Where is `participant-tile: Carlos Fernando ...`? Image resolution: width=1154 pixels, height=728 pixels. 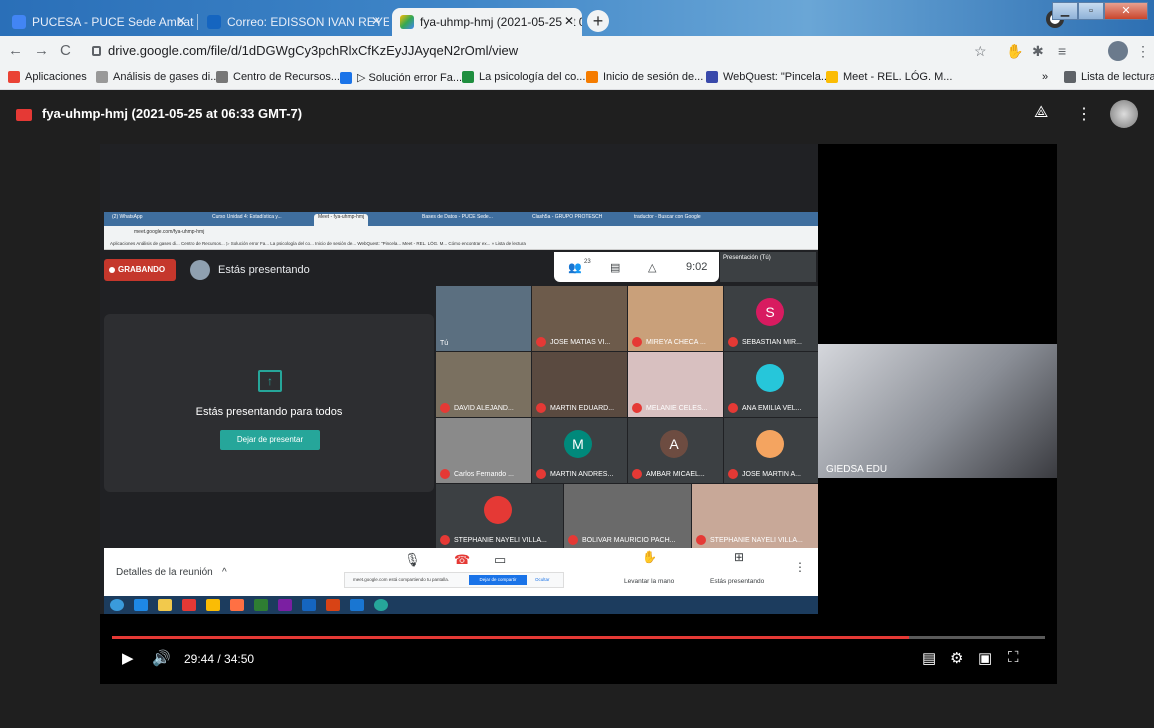
participant-tile: Carlos Fernando ... is located at coordinates (483, 450).